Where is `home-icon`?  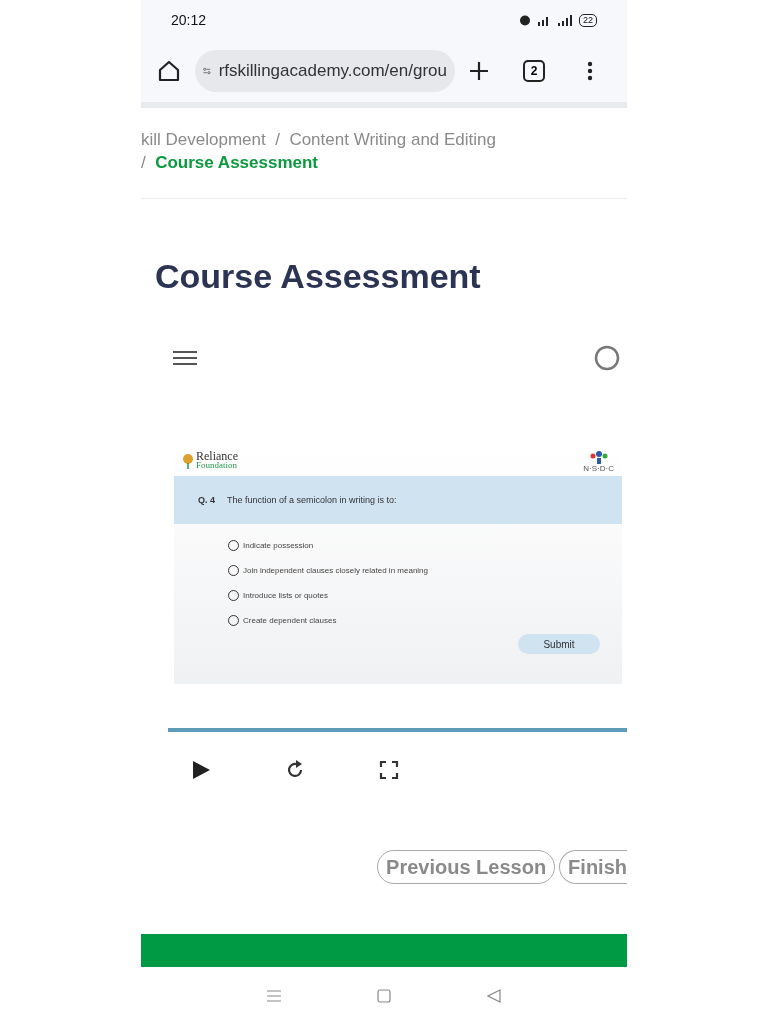
home-icon is located at coordinates (169, 71).